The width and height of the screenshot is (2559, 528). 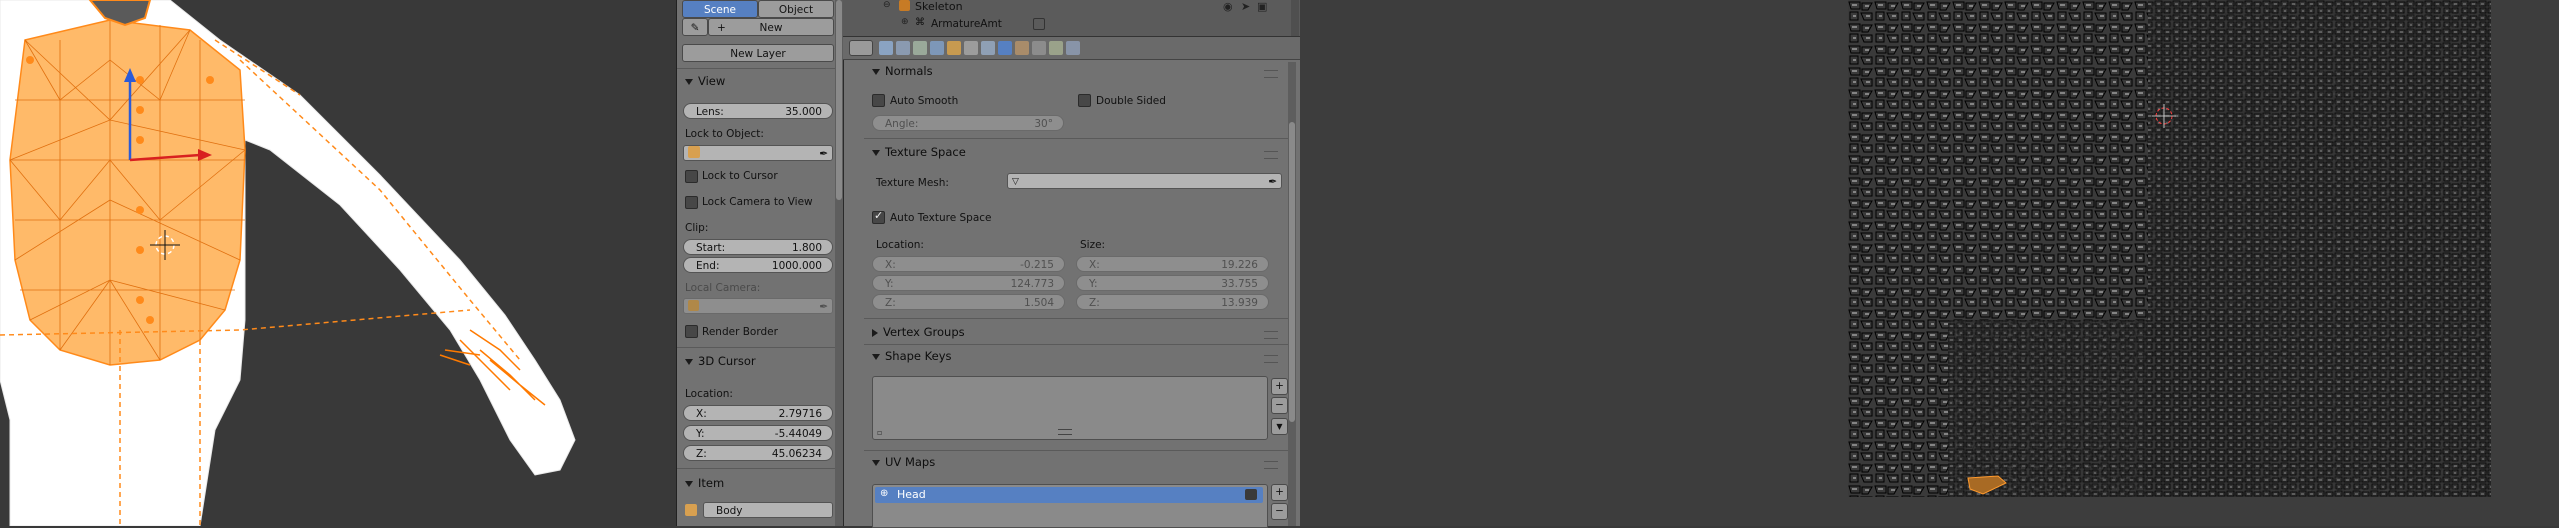 I want to click on auto-texture-space-checkbox, so click(x=878, y=216).